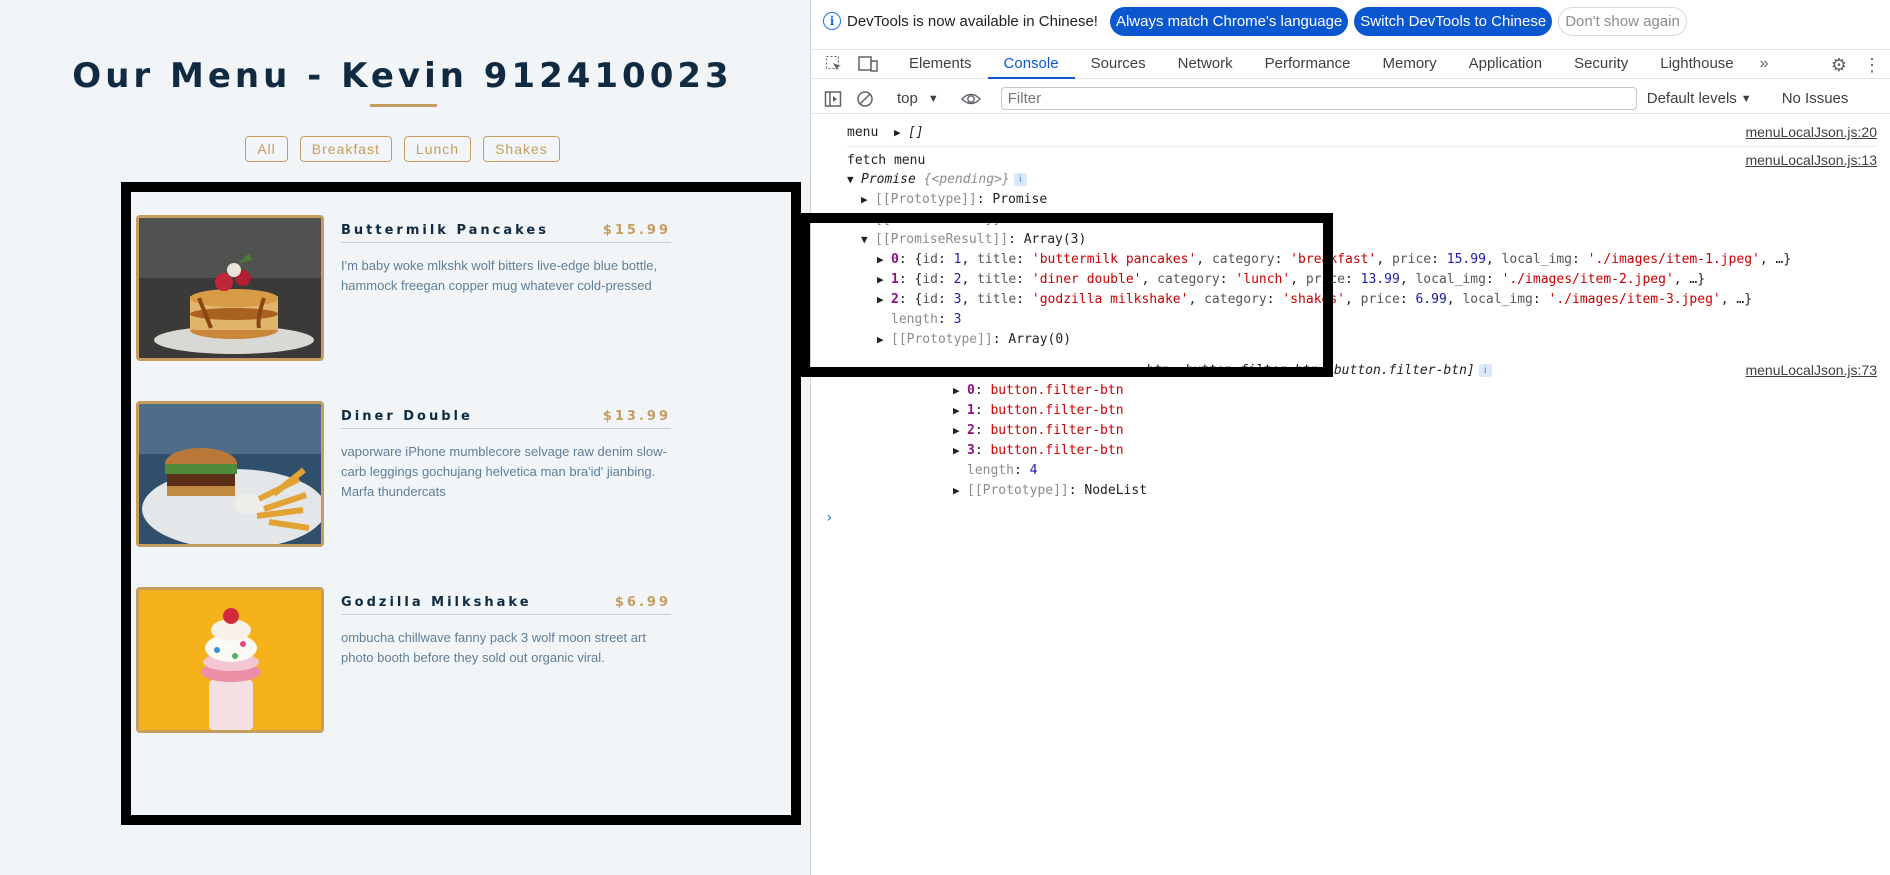 This screenshot has height=875, width=1890. I want to click on nodelist-item-row: ▶ 0: button.filter-btn, so click(1038, 391).